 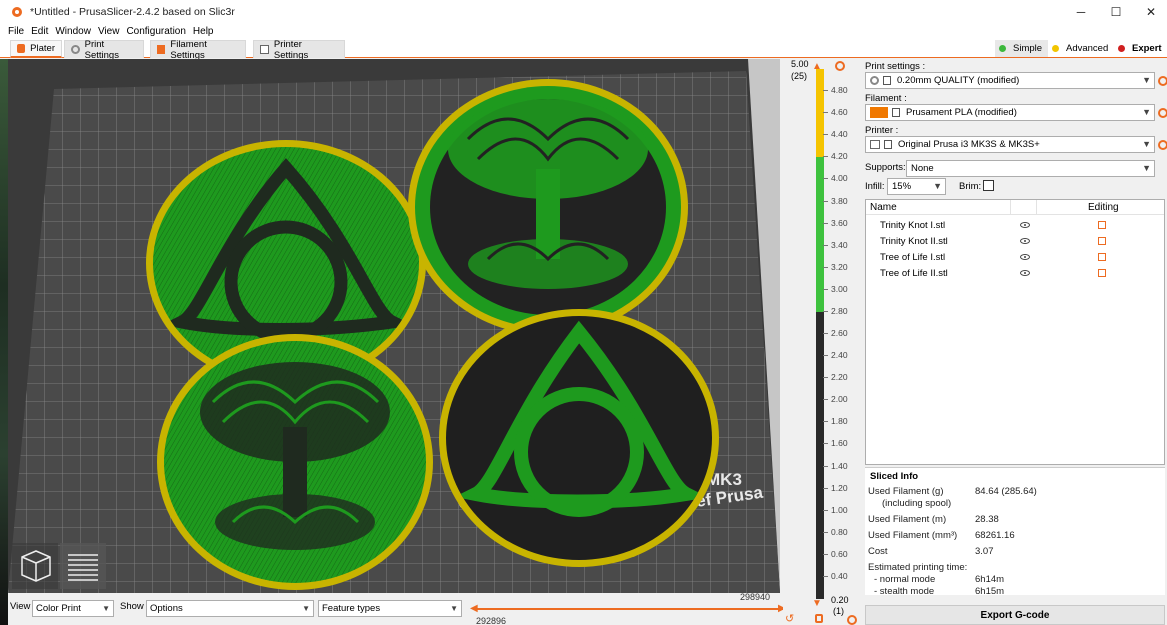 I want to click on column-editing-header: Editing, so click(x=1103, y=207).